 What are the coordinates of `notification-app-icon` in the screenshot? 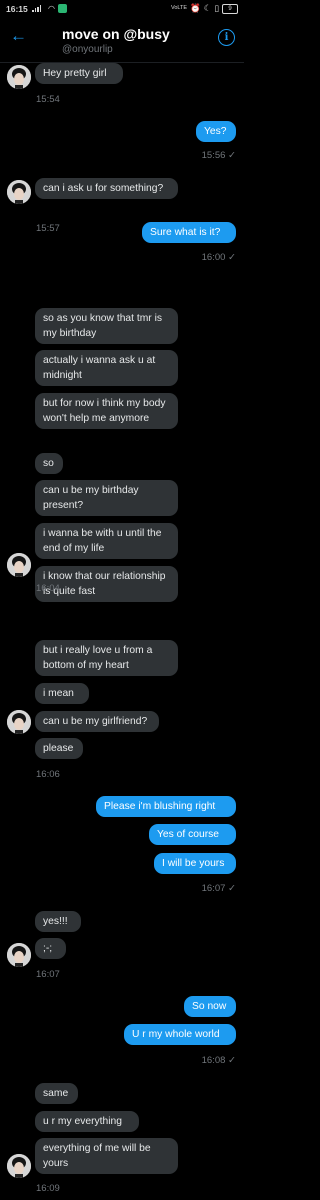 It's located at (62, 8).